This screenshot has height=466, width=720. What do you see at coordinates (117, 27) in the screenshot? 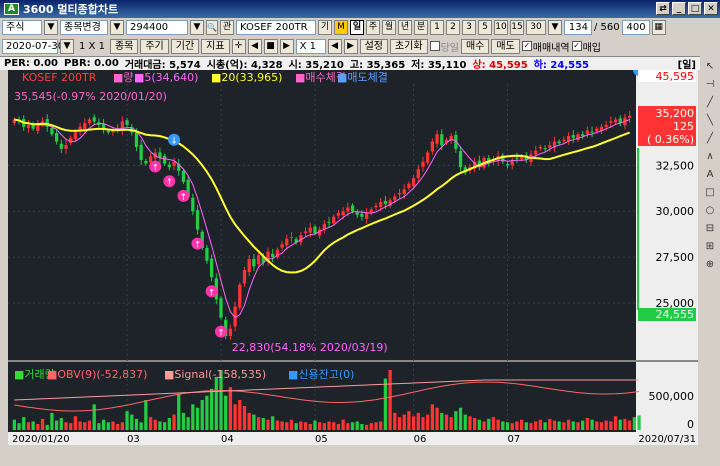
I see `symbol-change-dropdown-icon: ▼` at bounding box center [117, 27].